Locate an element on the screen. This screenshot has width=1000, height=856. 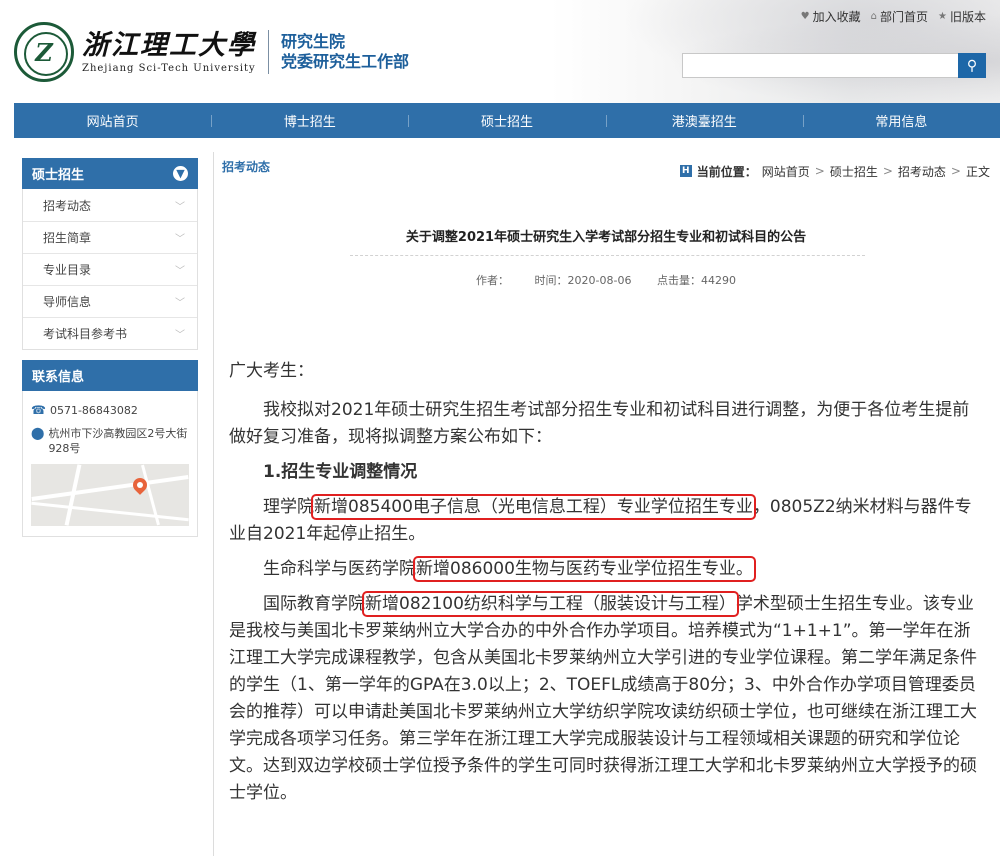
nav-item-master: 硕士招生 is located at coordinates (506, 120).